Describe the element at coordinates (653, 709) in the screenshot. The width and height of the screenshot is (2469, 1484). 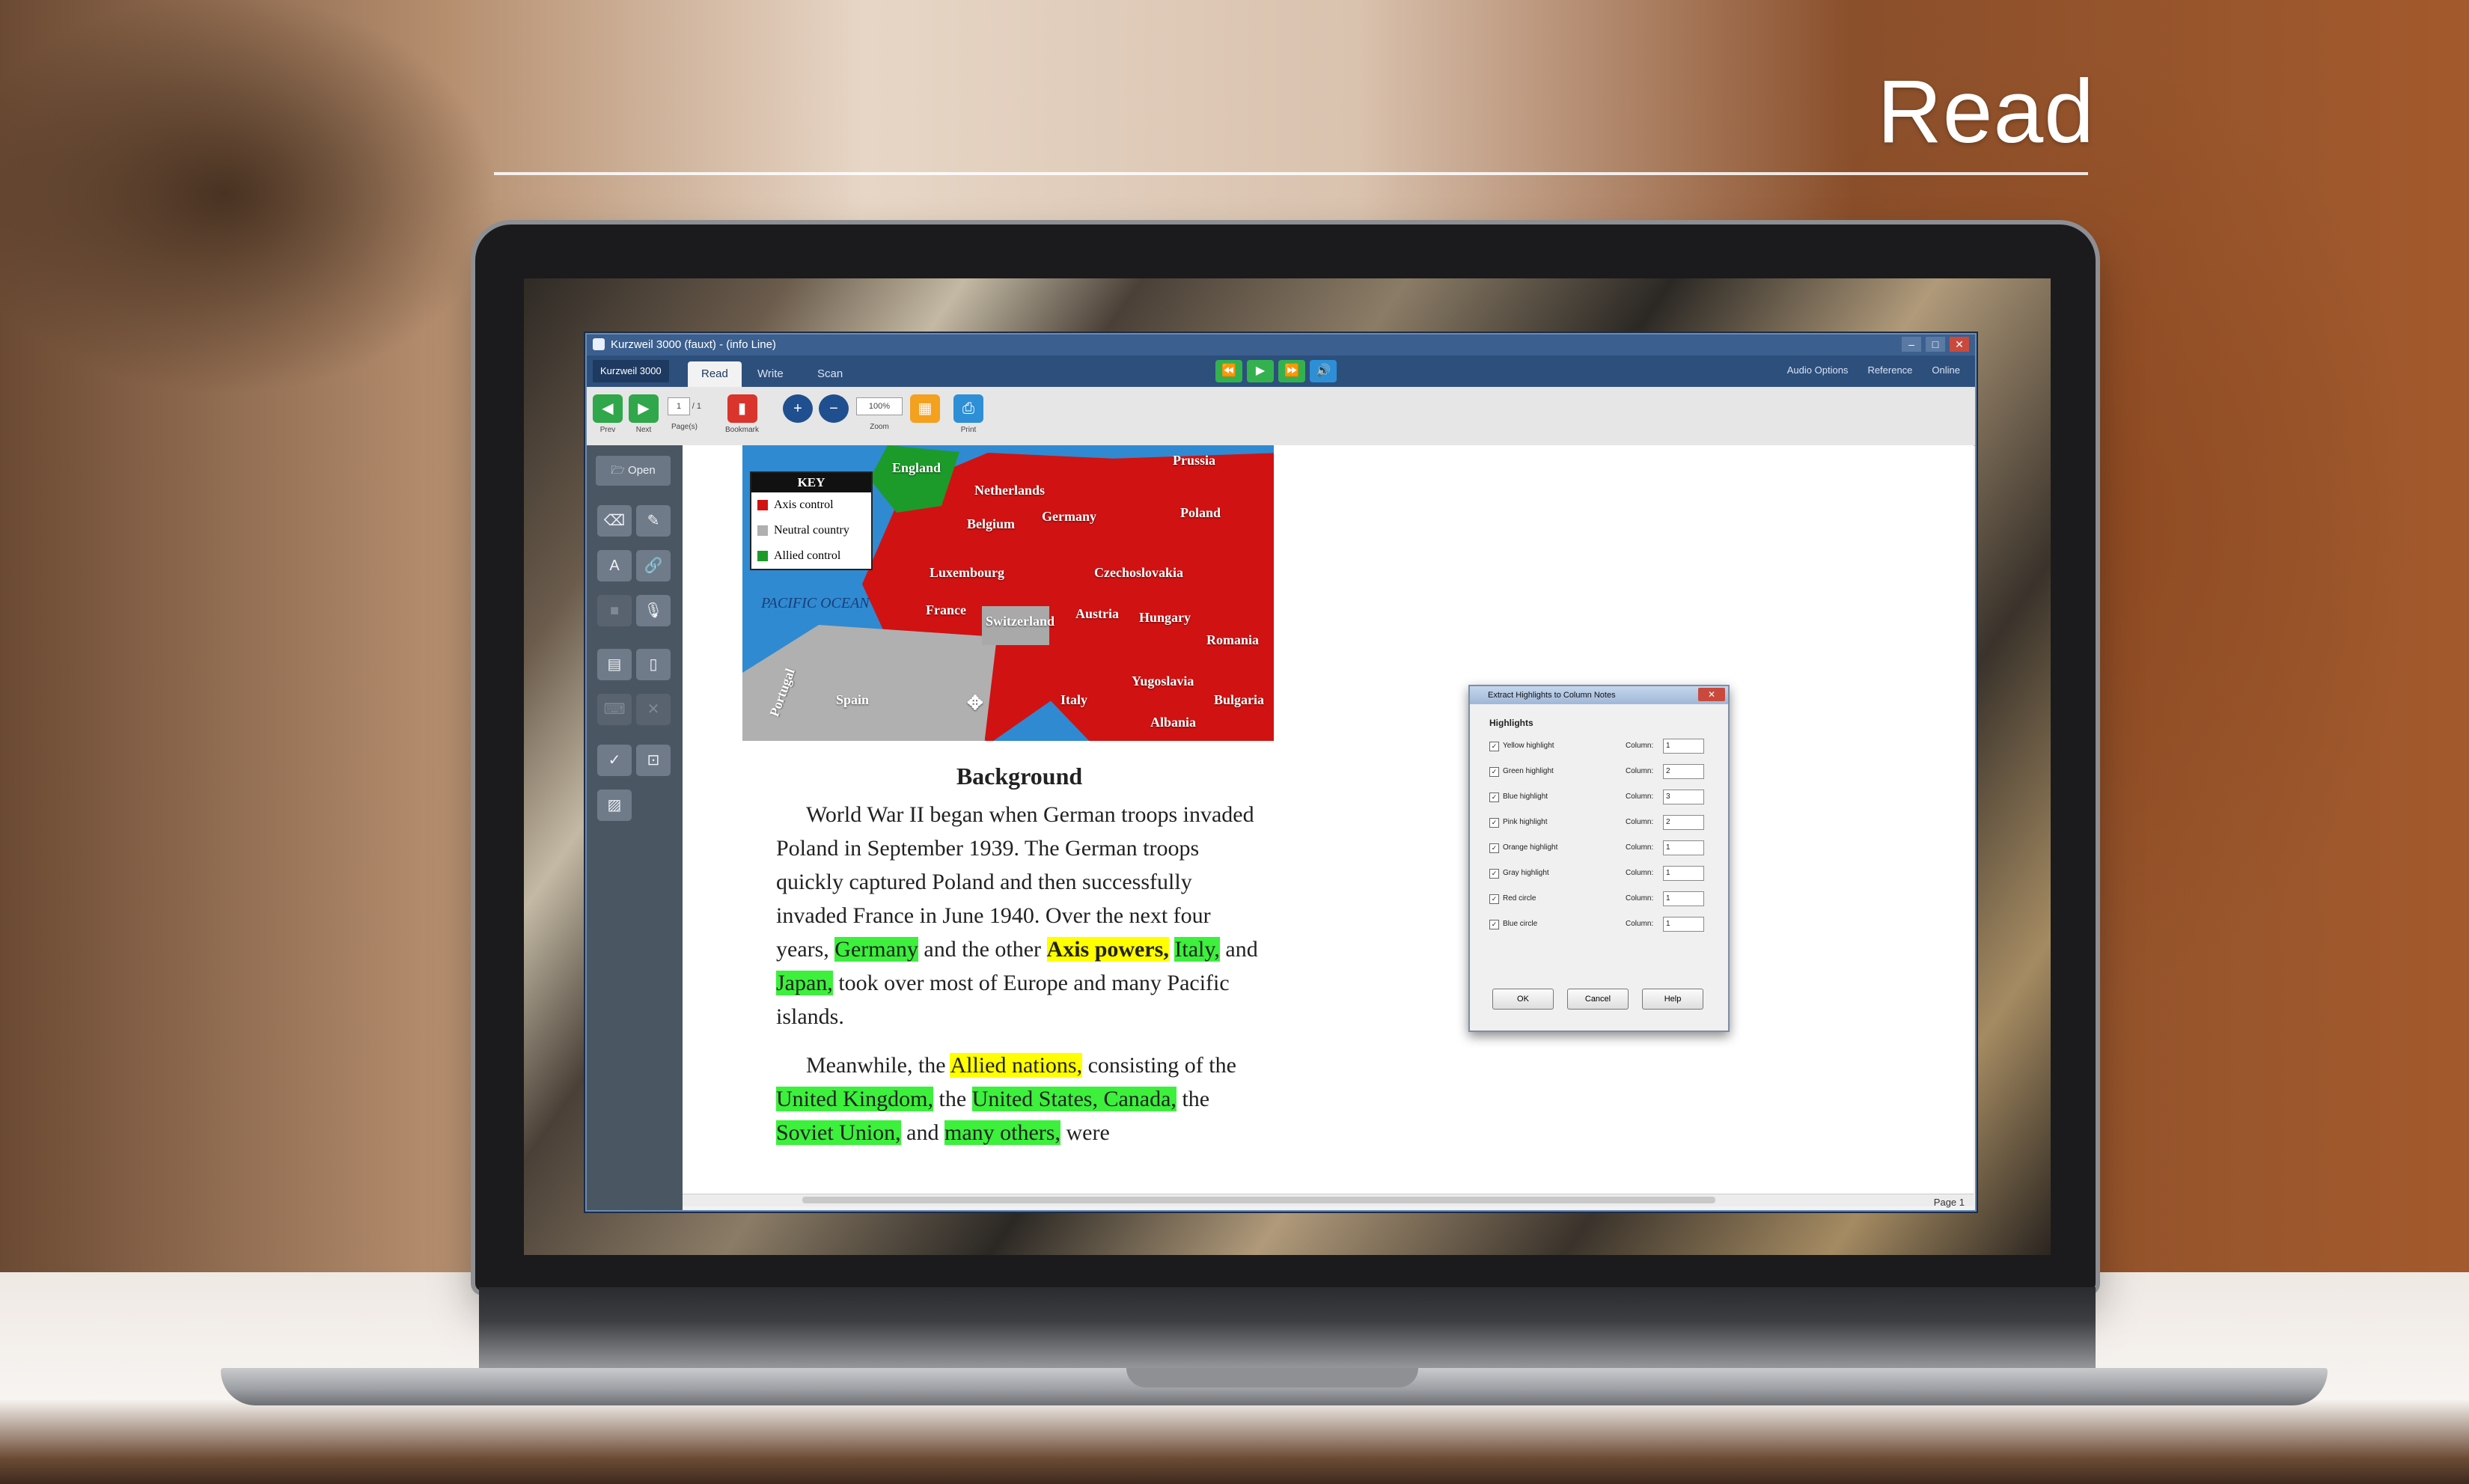
I see `delete-icon: ✕` at that location.